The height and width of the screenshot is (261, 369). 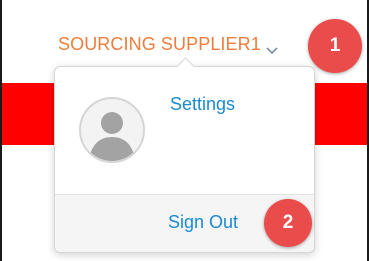 I want to click on user-name-label: SOURCING SUPPLIER1, so click(x=159, y=44).